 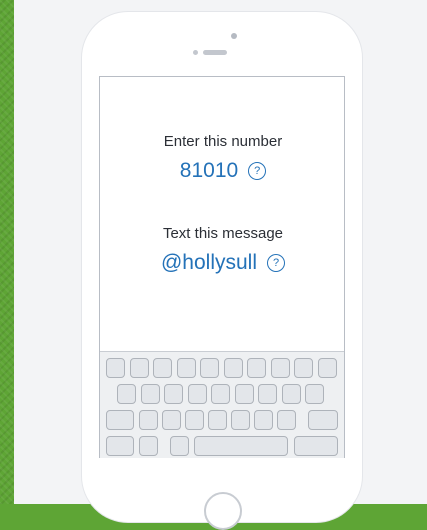 What do you see at coordinates (223, 233) in the screenshot?
I see `message-label: Text this message` at bounding box center [223, 233].